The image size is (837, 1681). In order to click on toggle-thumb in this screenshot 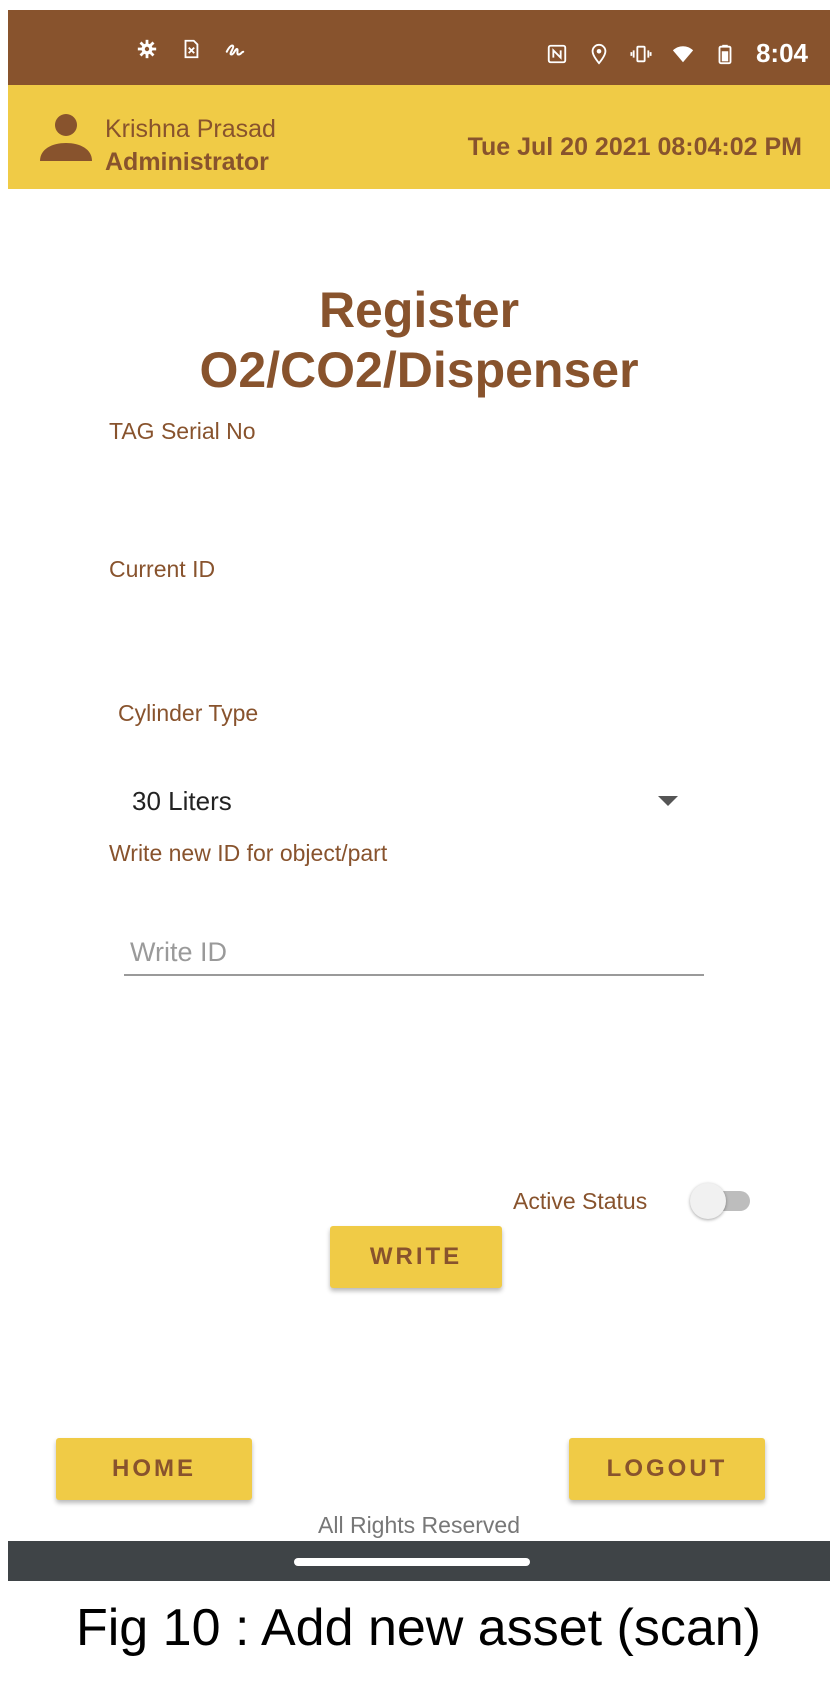, I will do `click(708, 1201)`.